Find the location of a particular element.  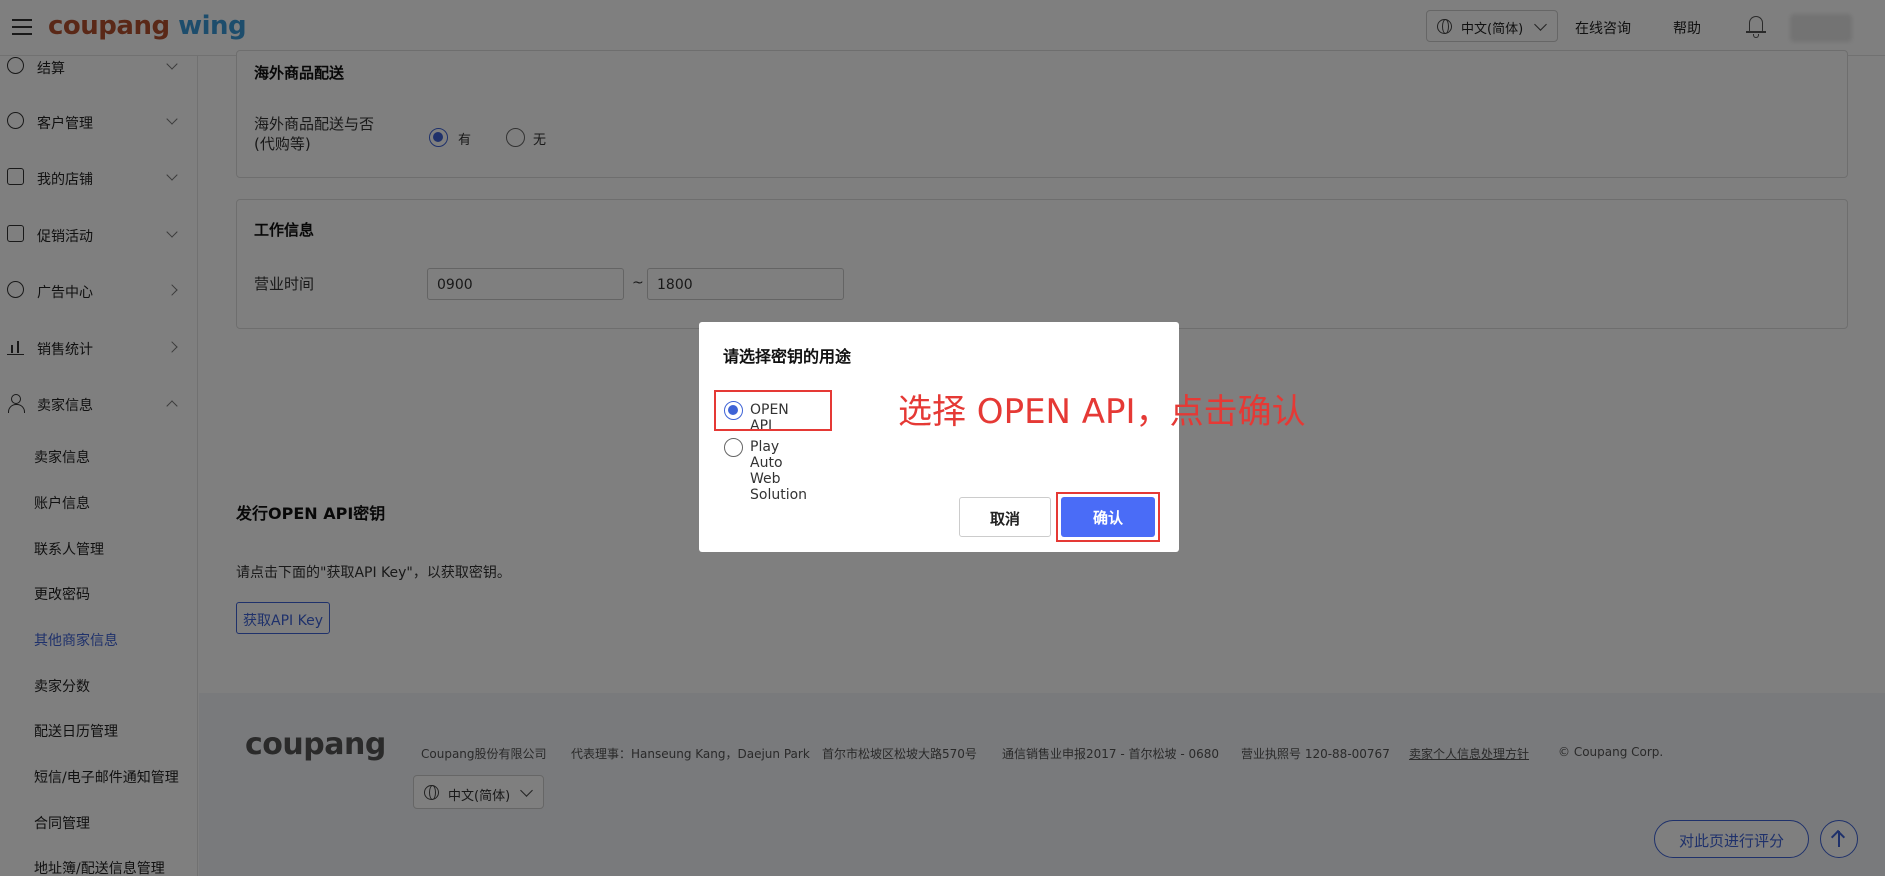

cancel-button: 取消 is located at coordinates (1005, 517).